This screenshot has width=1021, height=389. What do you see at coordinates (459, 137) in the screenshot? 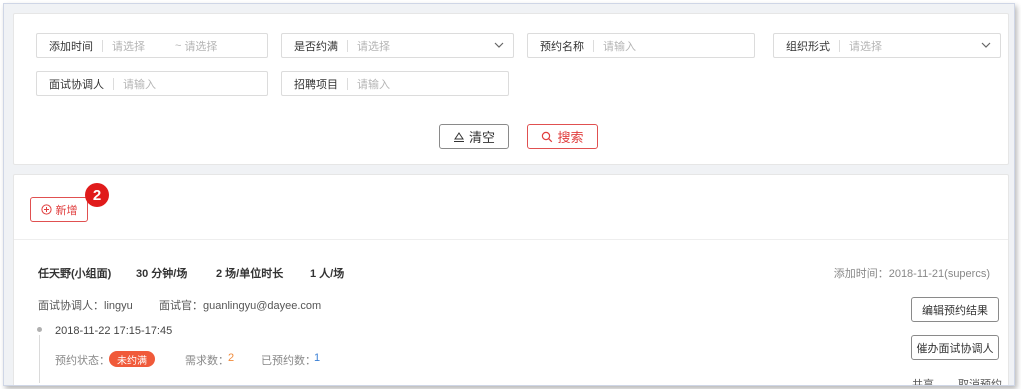
I see `eraser-icon` at bounding box center [459, 137].